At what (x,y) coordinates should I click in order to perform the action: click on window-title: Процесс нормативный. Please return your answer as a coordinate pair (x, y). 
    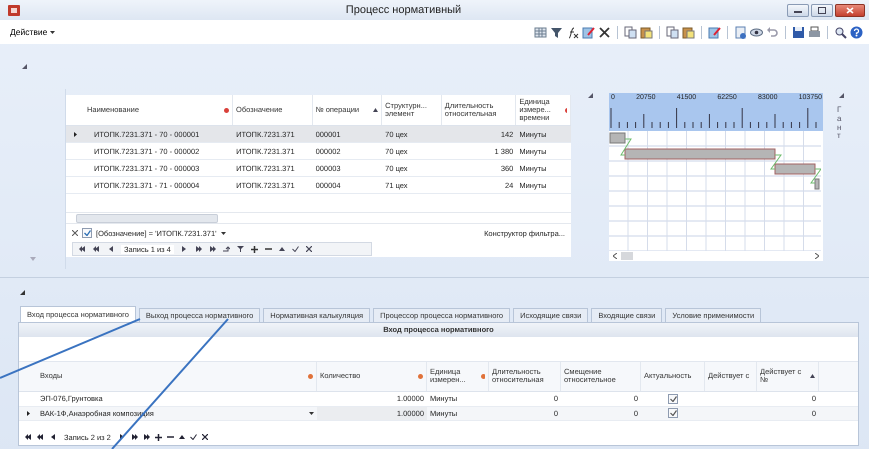
    Looking at the image, I should click on (403, 10).